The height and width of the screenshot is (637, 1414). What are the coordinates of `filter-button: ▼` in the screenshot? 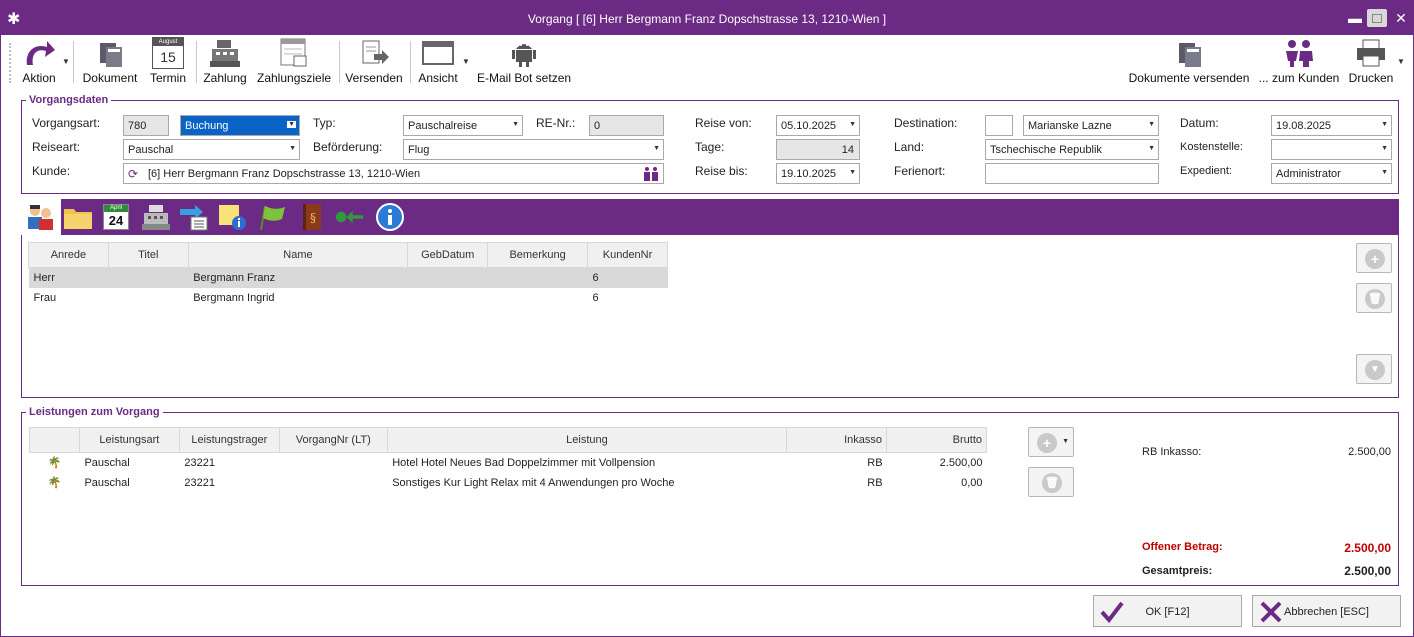 It's located at (1374, 369).